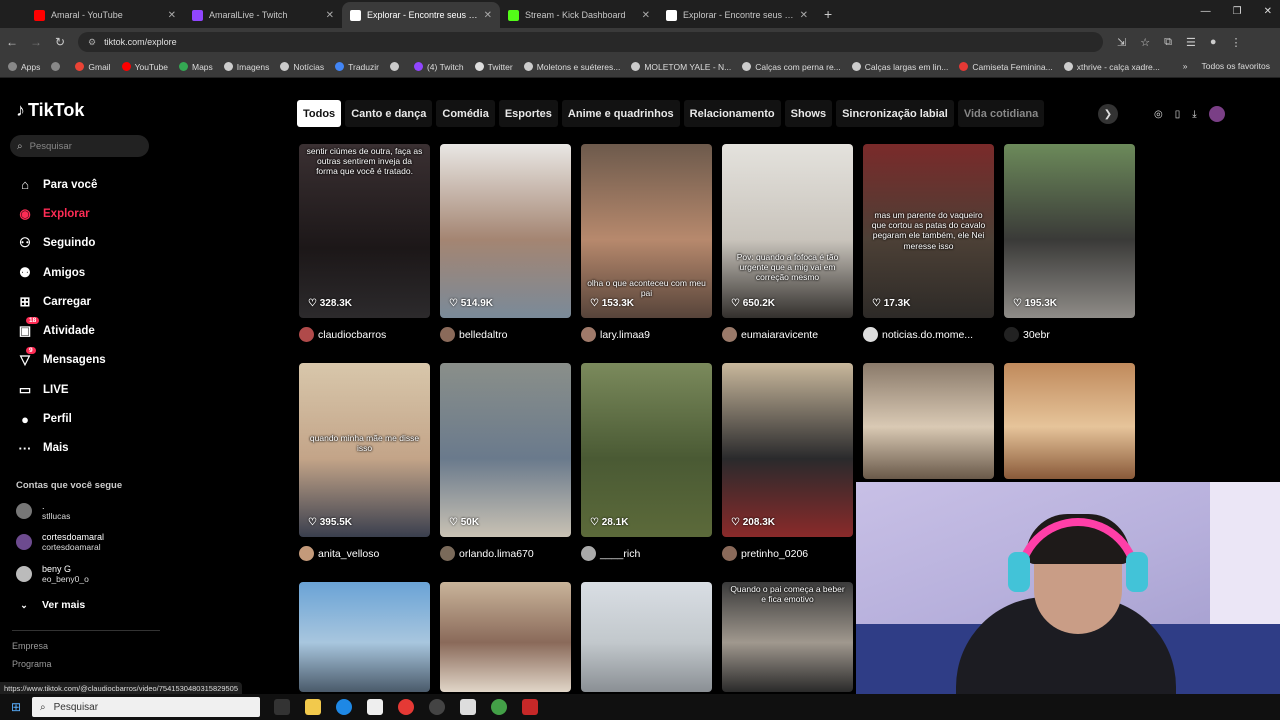  Describe the element at coordinates (1185, 66) in the screenshot. I see `bookmarks-overflow-button: »` at that location.